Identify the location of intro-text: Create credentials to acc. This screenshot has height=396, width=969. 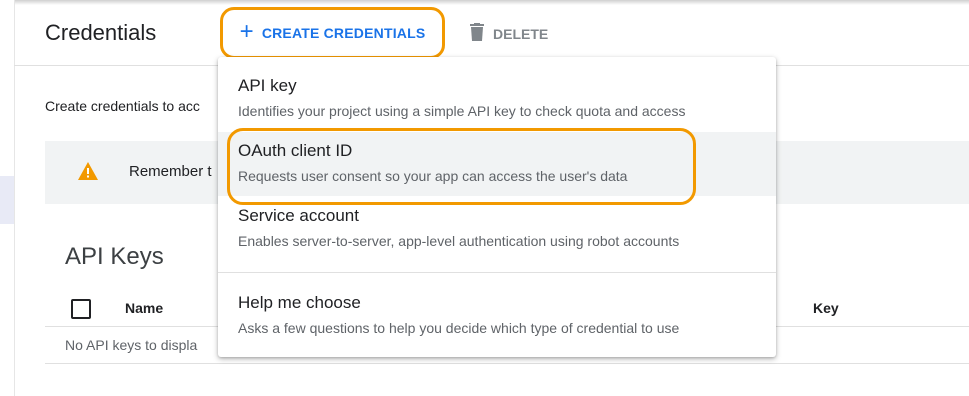
(122, 106).